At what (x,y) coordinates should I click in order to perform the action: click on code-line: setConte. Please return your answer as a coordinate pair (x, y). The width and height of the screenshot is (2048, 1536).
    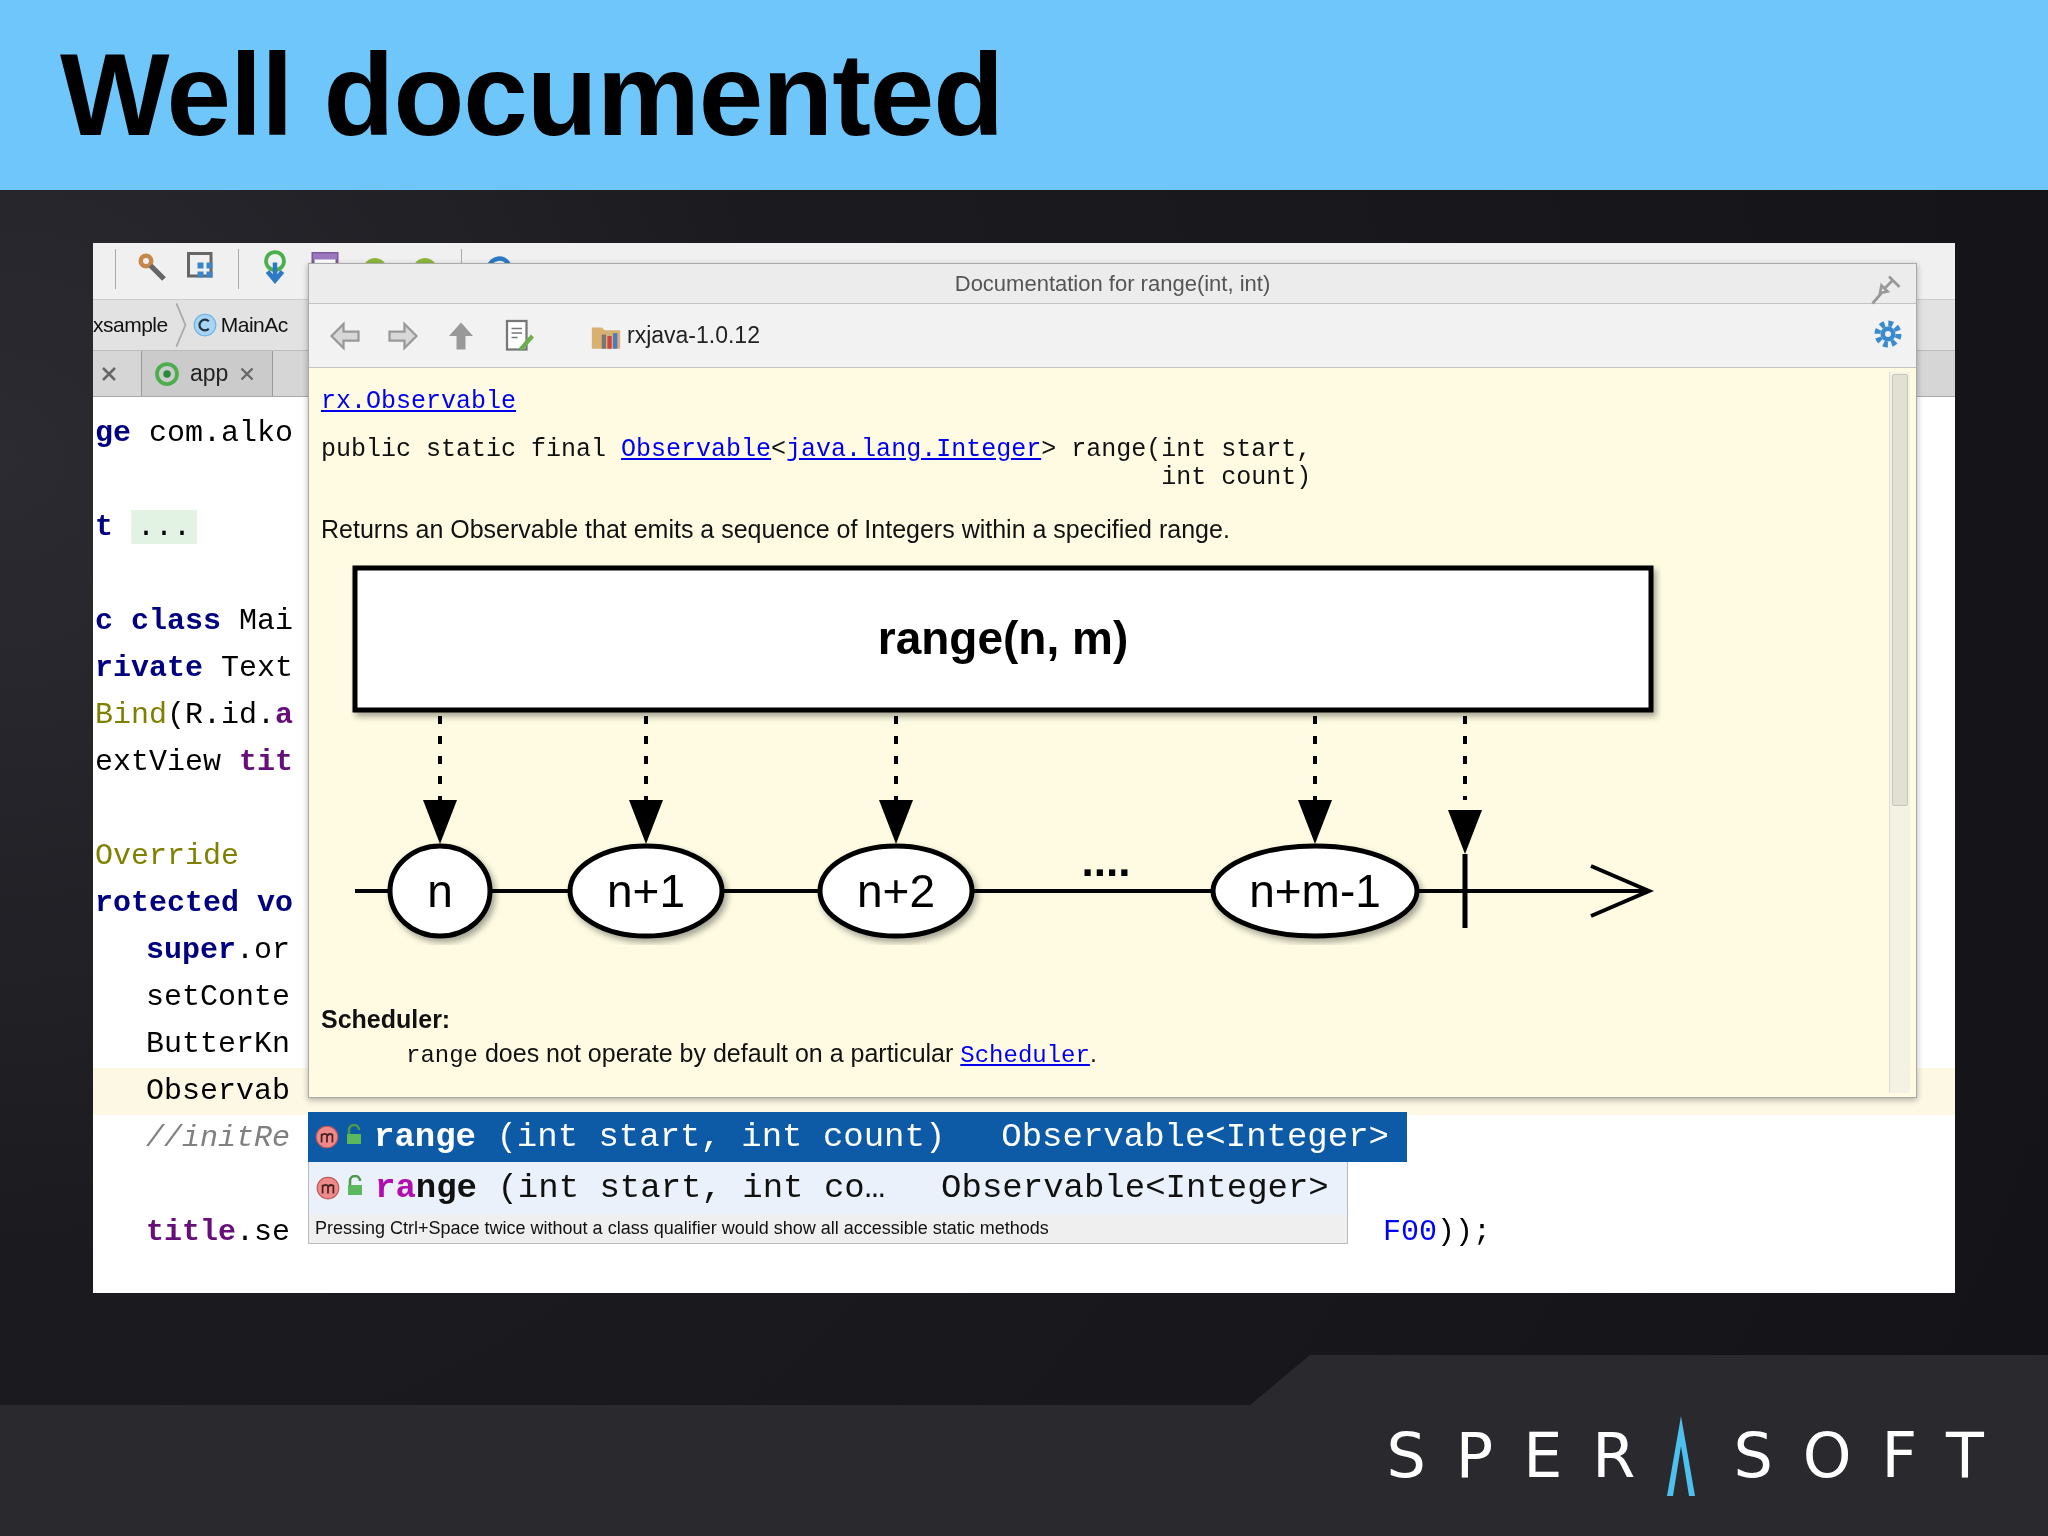
    Looking at the image, I should click on (218, 997).